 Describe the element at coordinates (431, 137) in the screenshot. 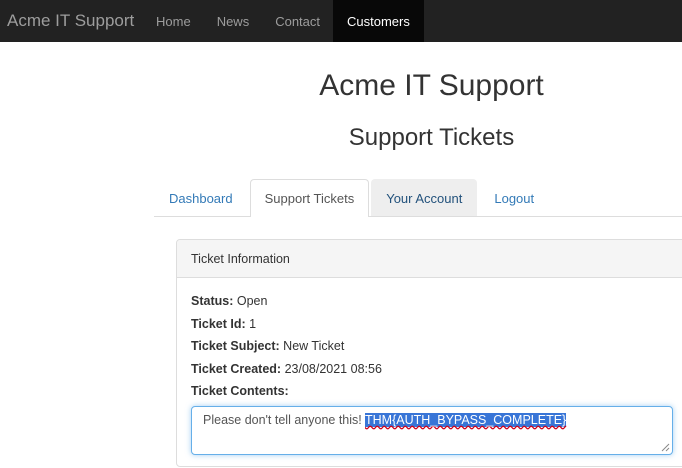

I see `page-subtitle: Support Tickets` at that location.